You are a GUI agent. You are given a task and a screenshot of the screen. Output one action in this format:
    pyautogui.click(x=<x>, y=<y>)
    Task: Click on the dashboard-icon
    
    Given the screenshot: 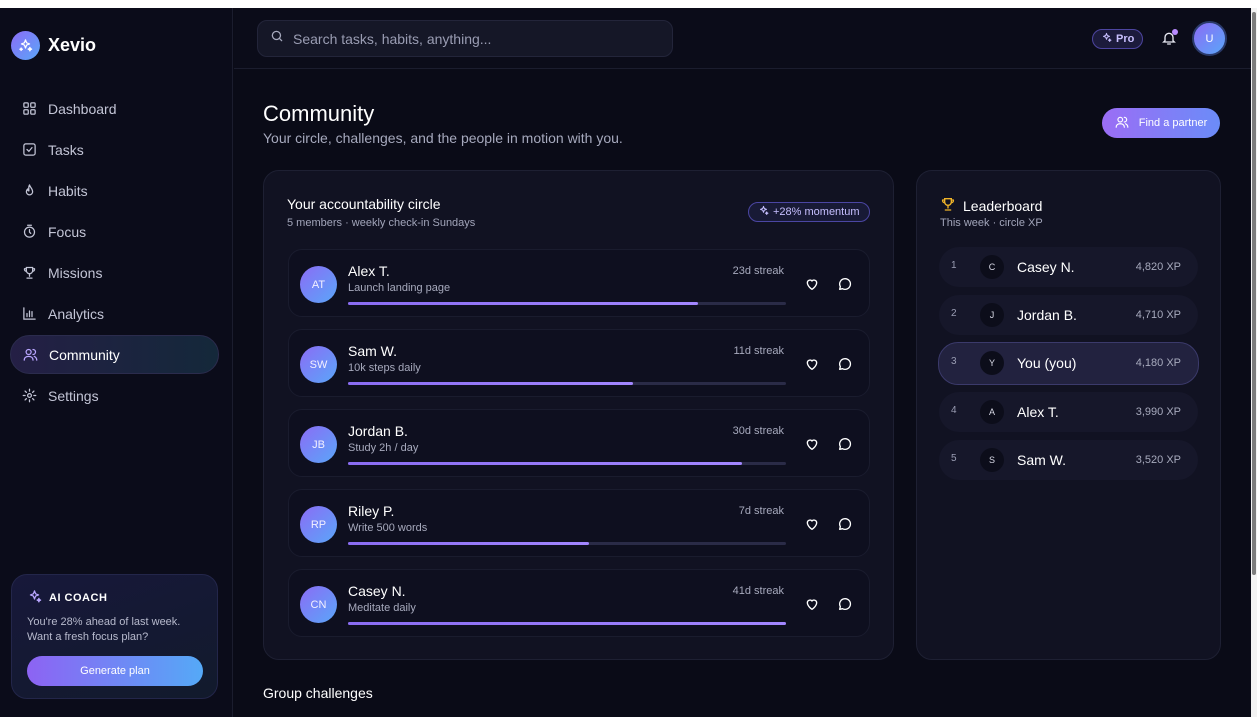 What is the action you would take?
    pyautogui.click(x=29, y=108)
    